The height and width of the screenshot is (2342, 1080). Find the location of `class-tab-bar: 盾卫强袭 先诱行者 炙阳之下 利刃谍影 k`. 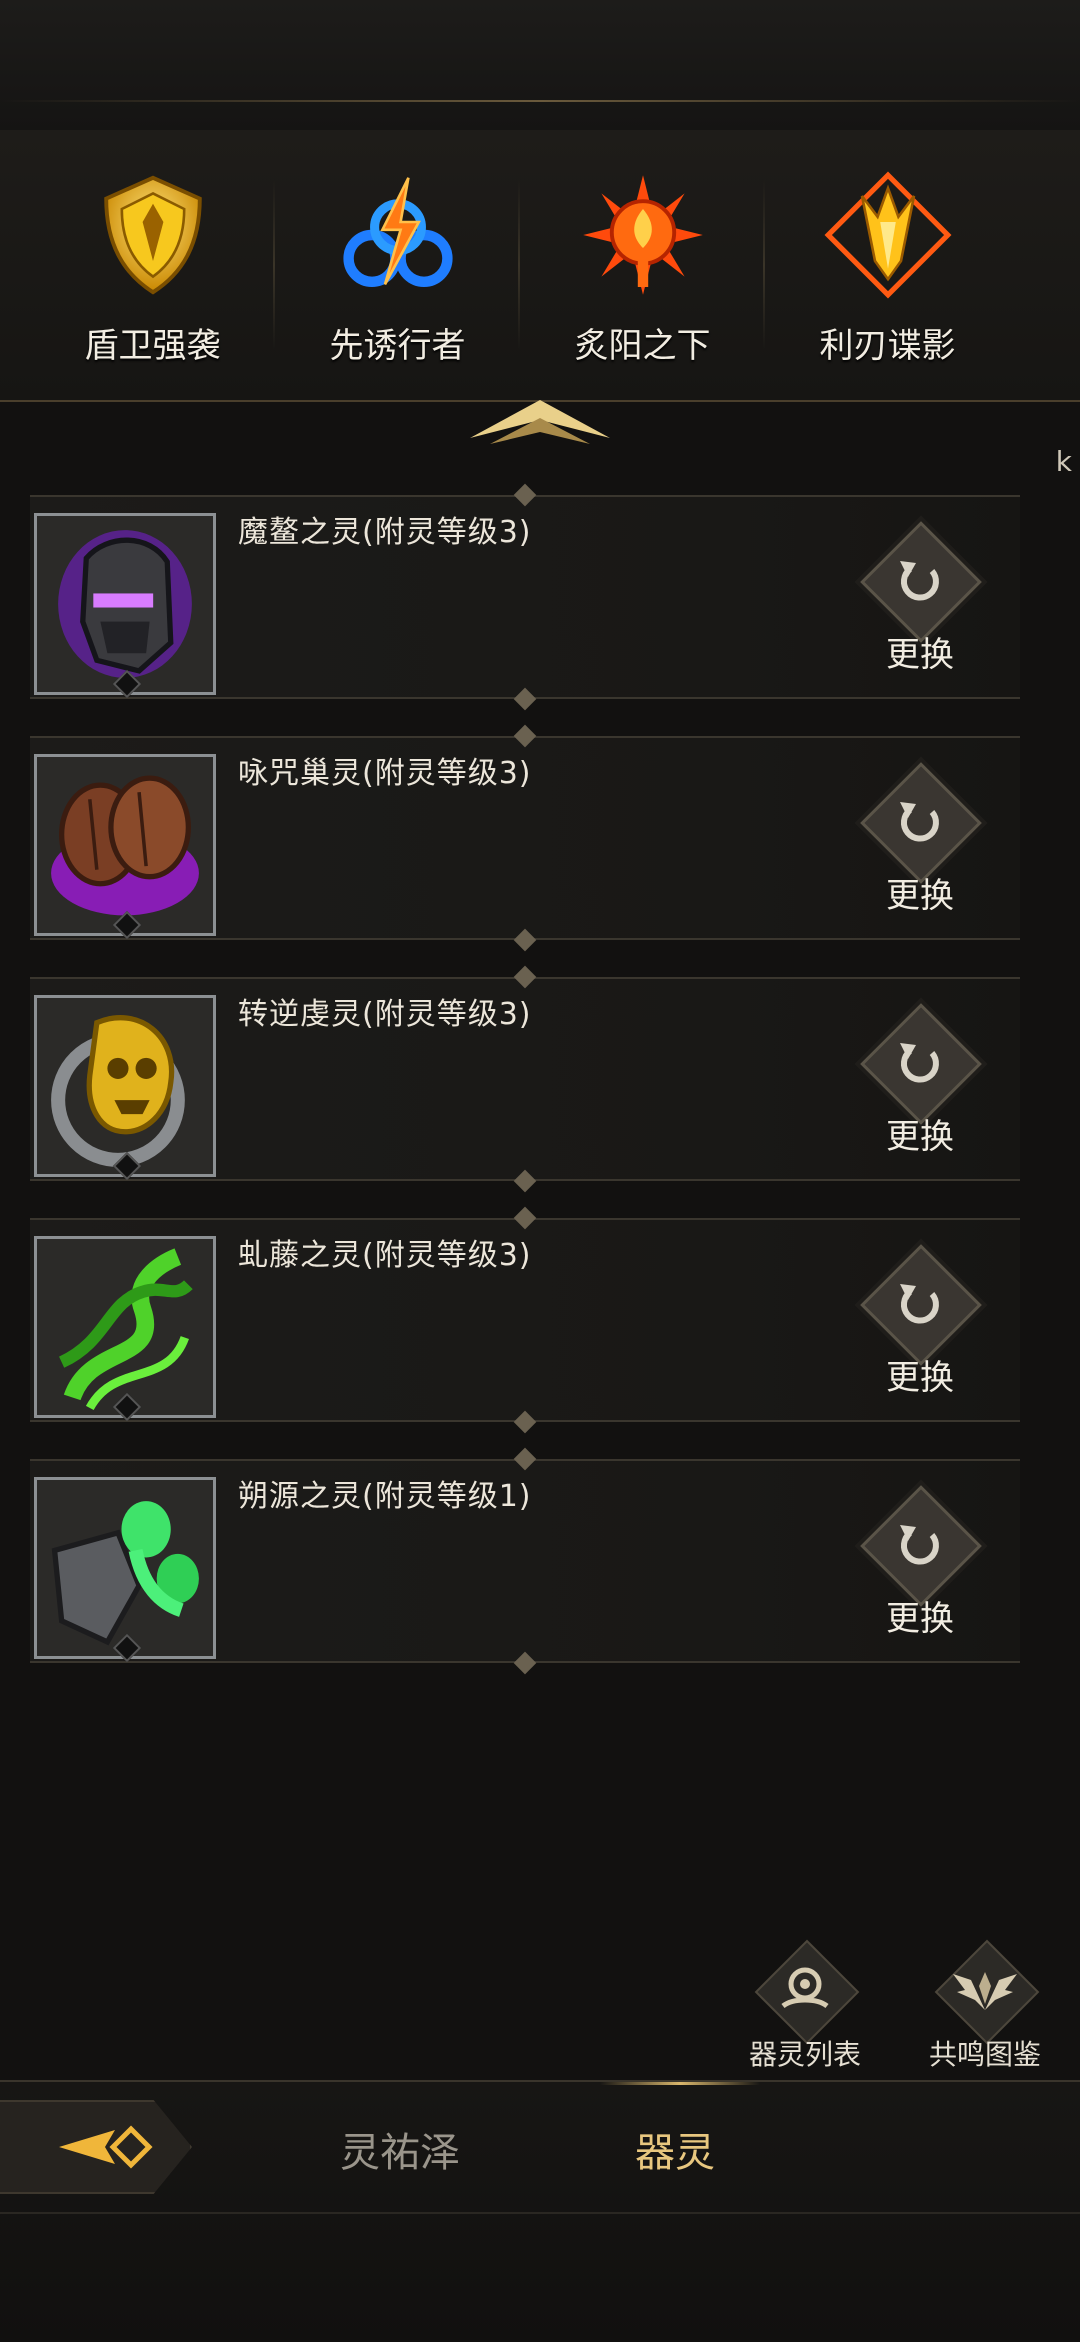

class-tab-bar: 盾卫强袭 先诱行者 炙阳之下 利刃谍影 k is located at coordinates (540, 304).